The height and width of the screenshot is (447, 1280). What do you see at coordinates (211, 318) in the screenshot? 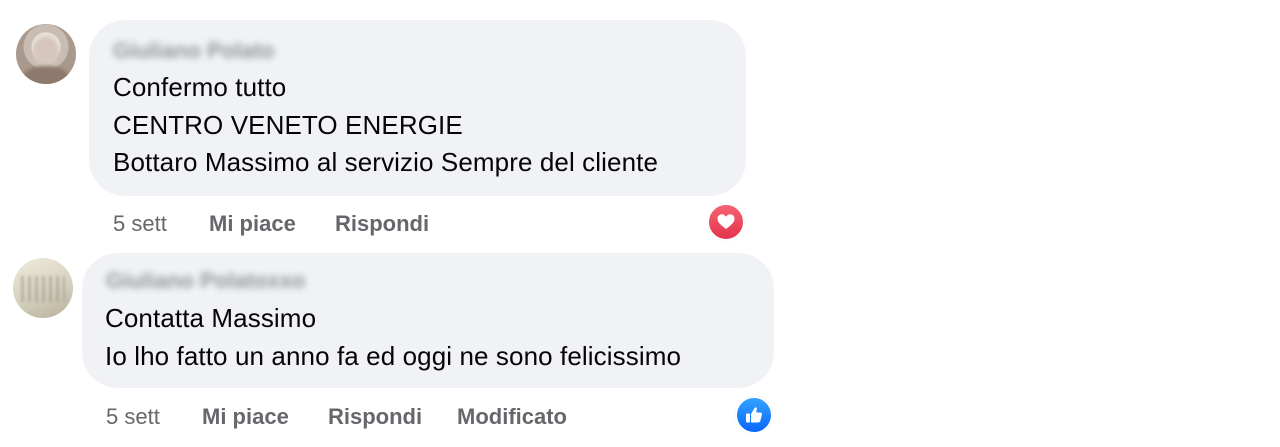
I see `comment-text-line: Contatta Massimo` at bounding box center [211, 318].